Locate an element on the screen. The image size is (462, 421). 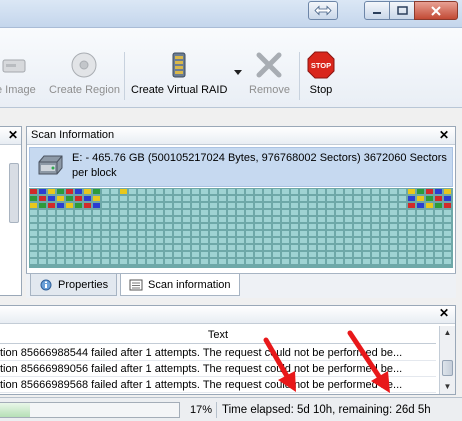
scrollbar-thumb is located at coordinates (447, 368).